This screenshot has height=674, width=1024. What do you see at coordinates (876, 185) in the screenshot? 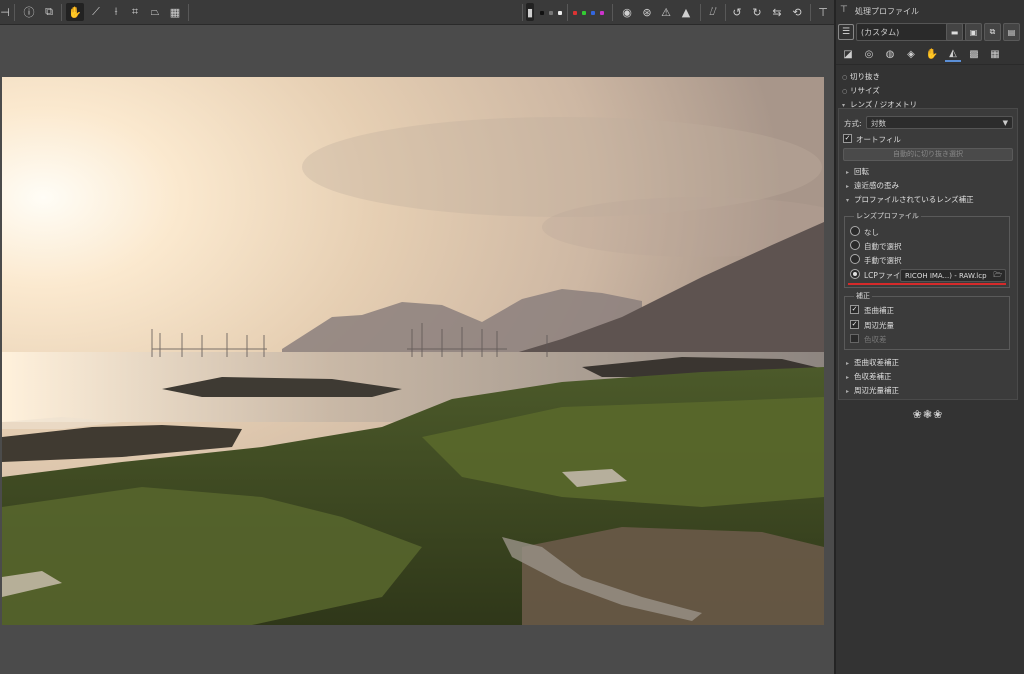
I see `subsection-perspective-label: 遠近感の歪み` at bounding box center [876, 185].